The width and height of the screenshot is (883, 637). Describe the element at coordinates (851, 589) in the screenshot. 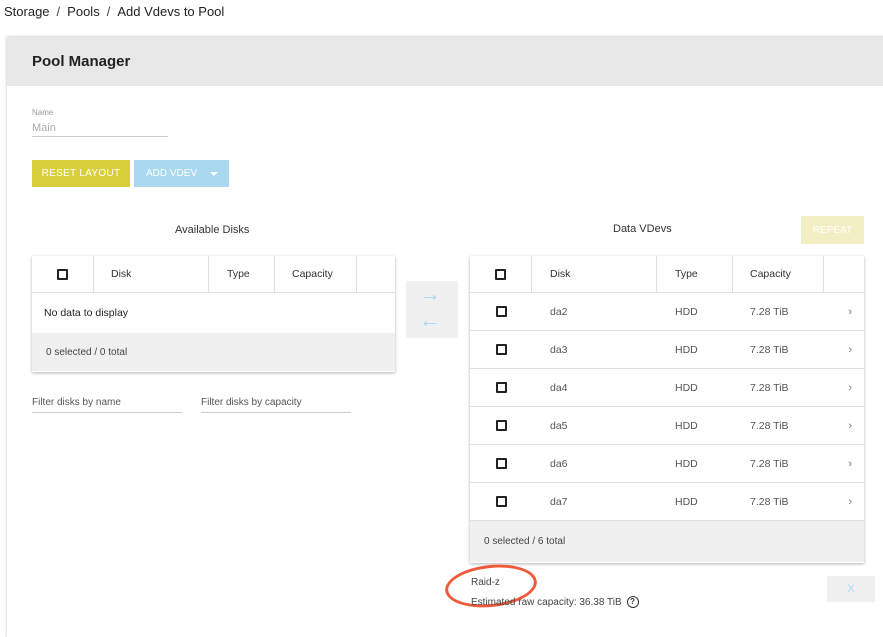

I see `close-button: X` at that location.